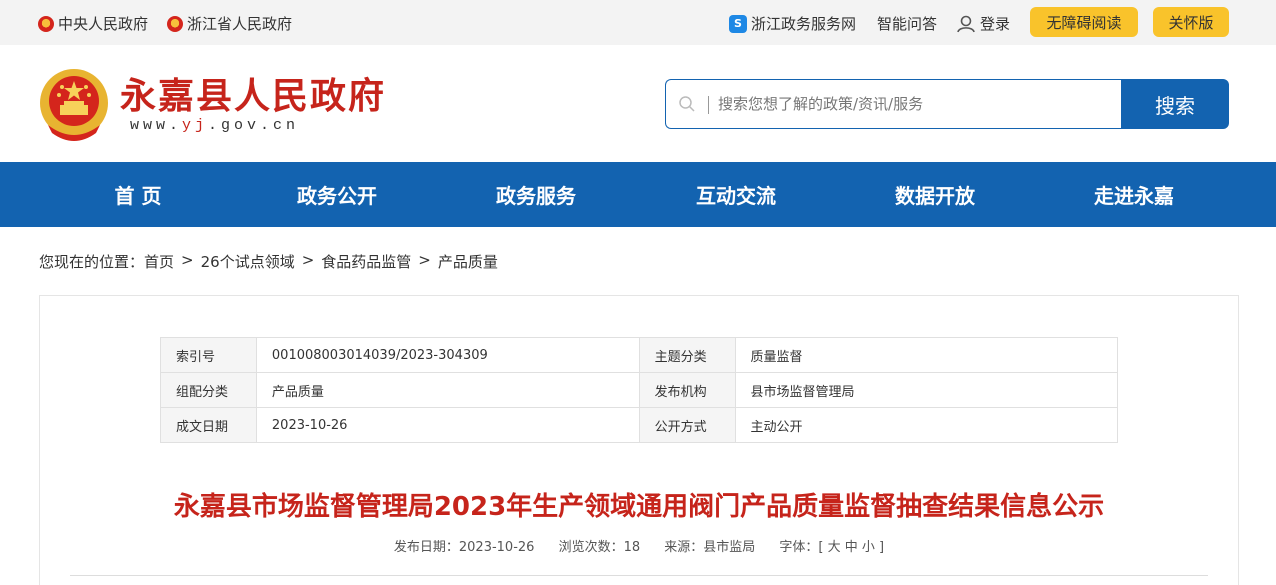 The image size is (1276, 585). Describe the element at coordinates (248, 261) in the screenshot. I see `breadcrumb-item-pilot-areas: 26个试点领域` at that location.